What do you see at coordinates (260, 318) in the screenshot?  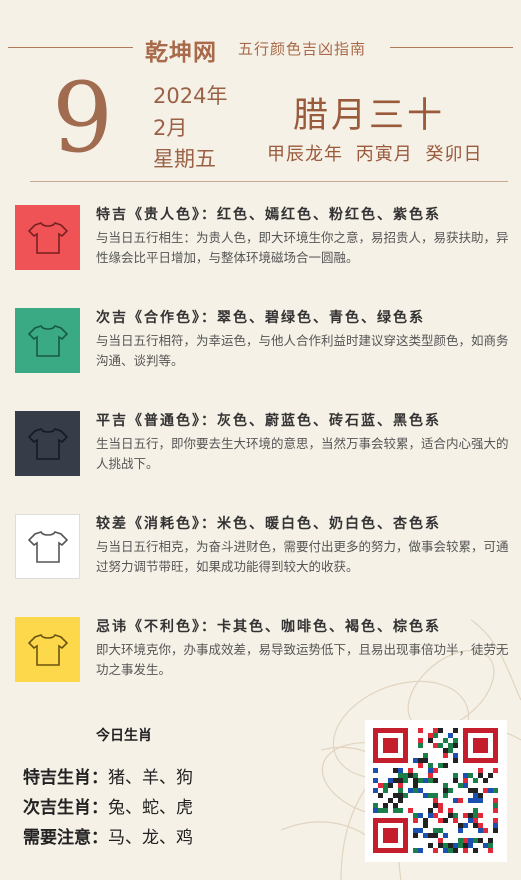 I see `color-row-title: 次吉《合作色》：翠色、碧绿色、青色、绿色系` at bounding box center [260, 318].